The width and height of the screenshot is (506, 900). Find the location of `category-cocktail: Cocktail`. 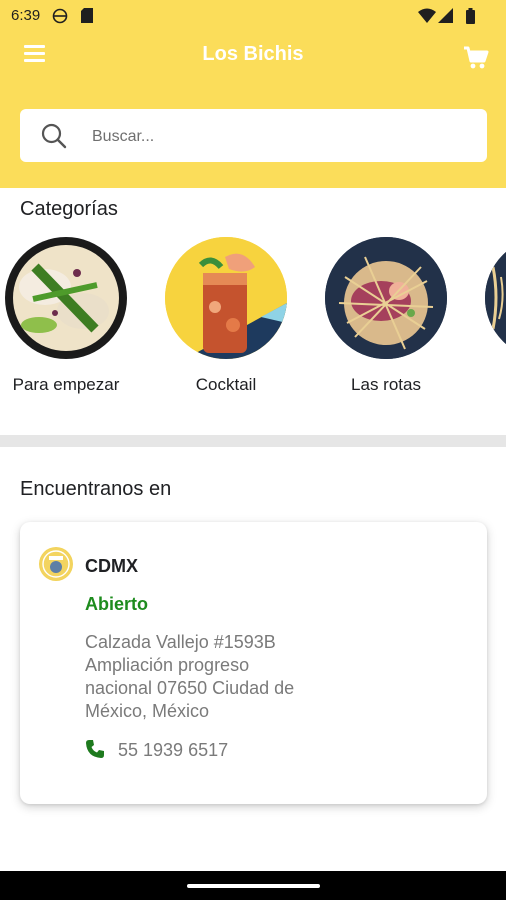

category-cocktail: Cocktail is located at coordinates (226, 319).